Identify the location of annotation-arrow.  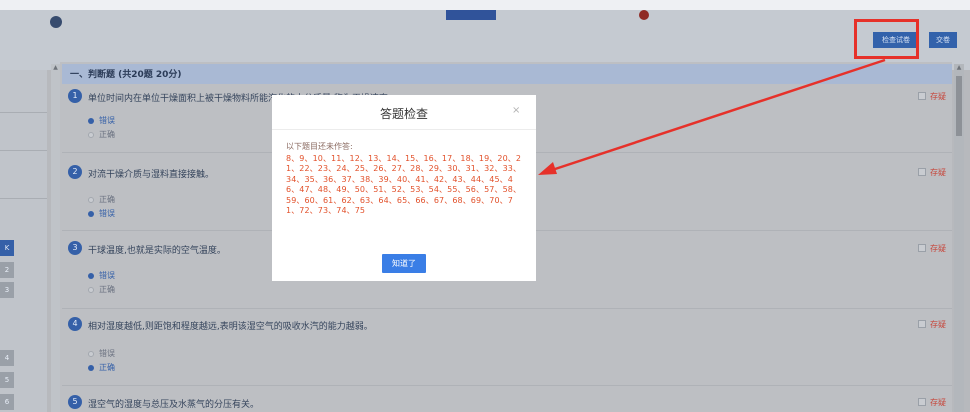
(712, 116).